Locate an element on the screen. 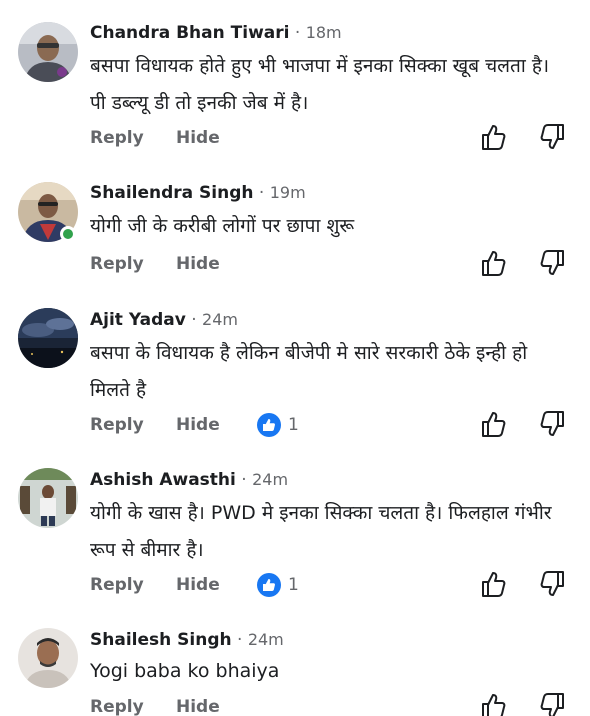 The height and width of the screenshot is (716, 590). online-status-indicator is located at coordinates (68, 234).